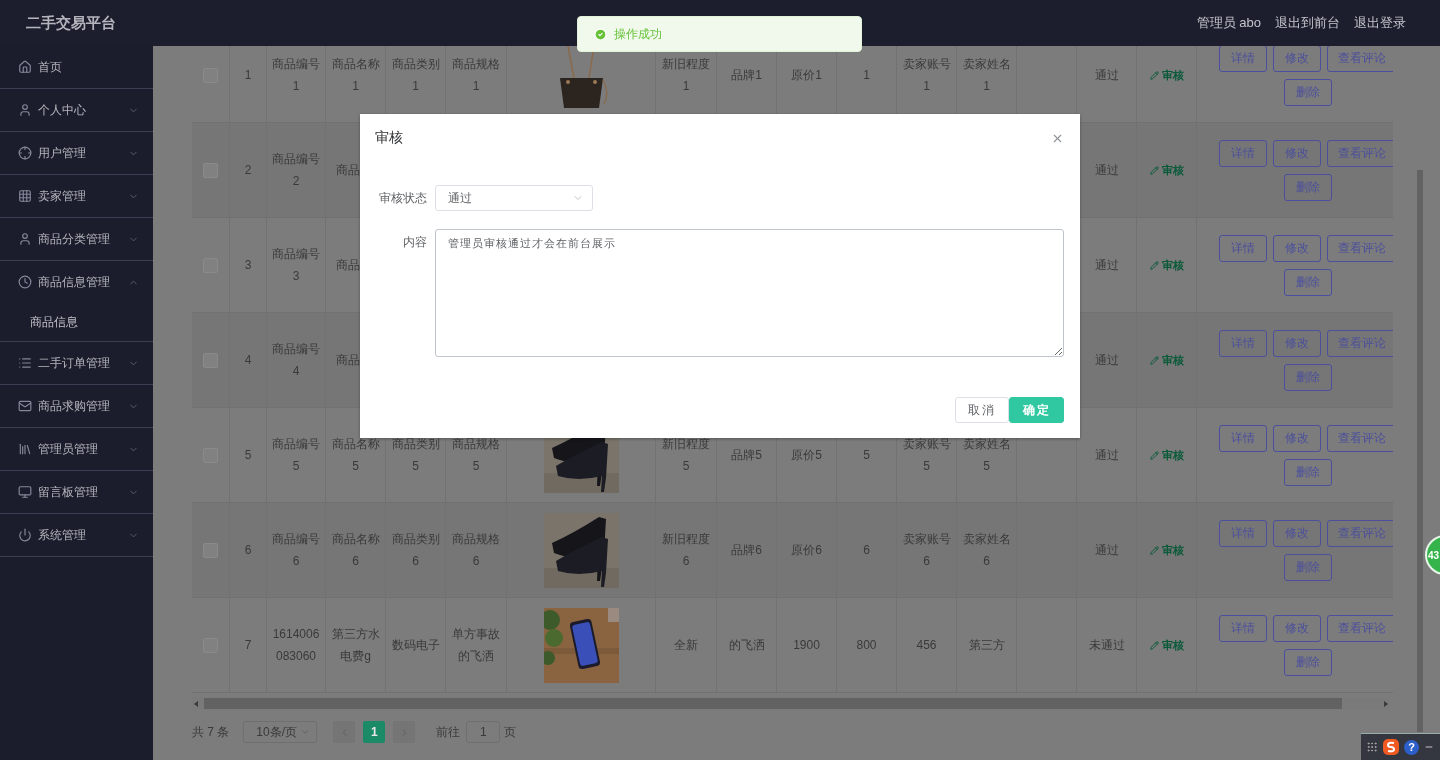  Describe the element at coordinates (248, 360) in the screenshot. I see `row-number: 4` at that location.